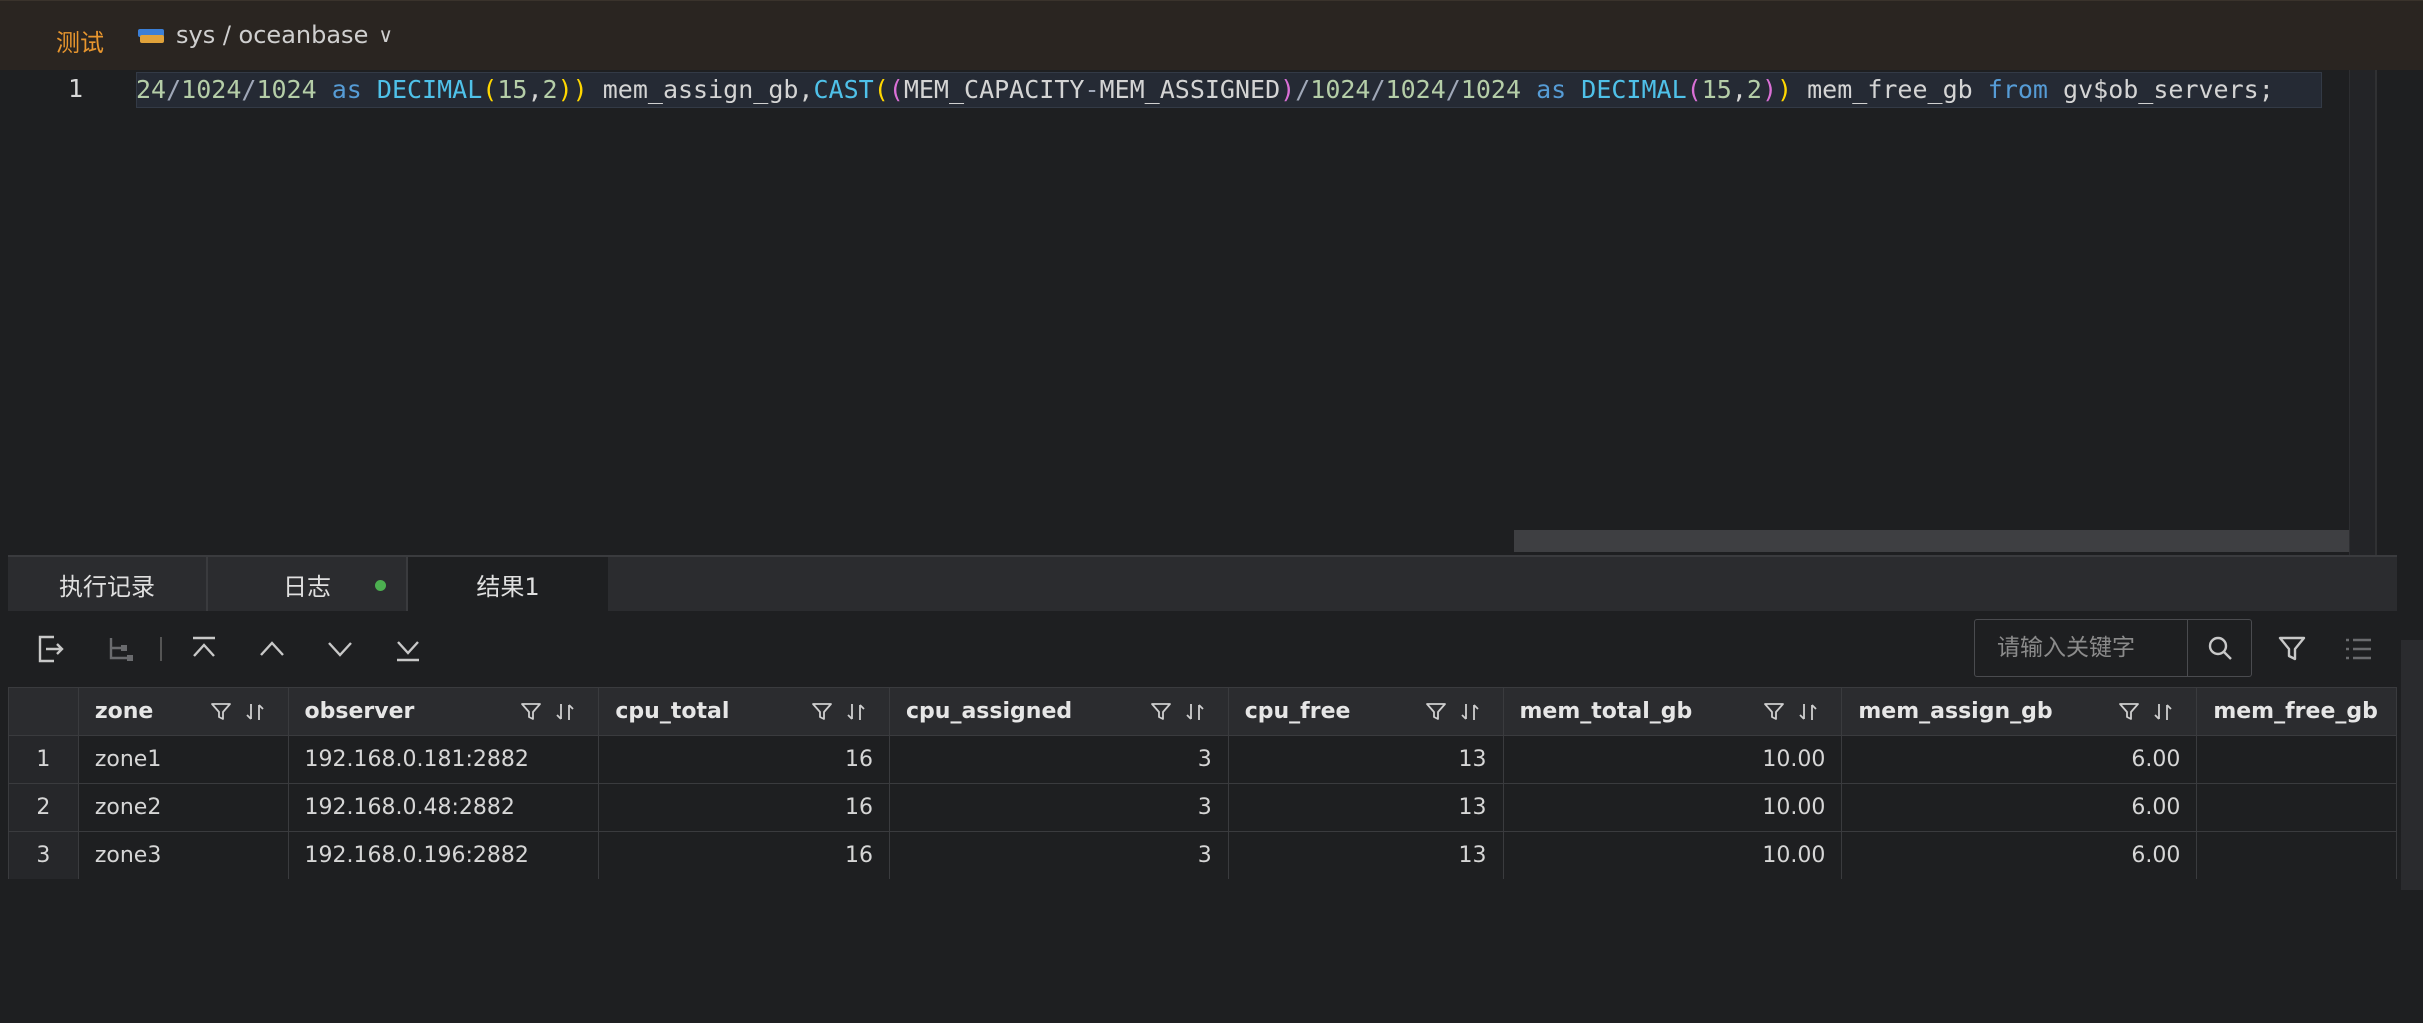  I want to click on tab-label: 执行记录, so click(107, 586).